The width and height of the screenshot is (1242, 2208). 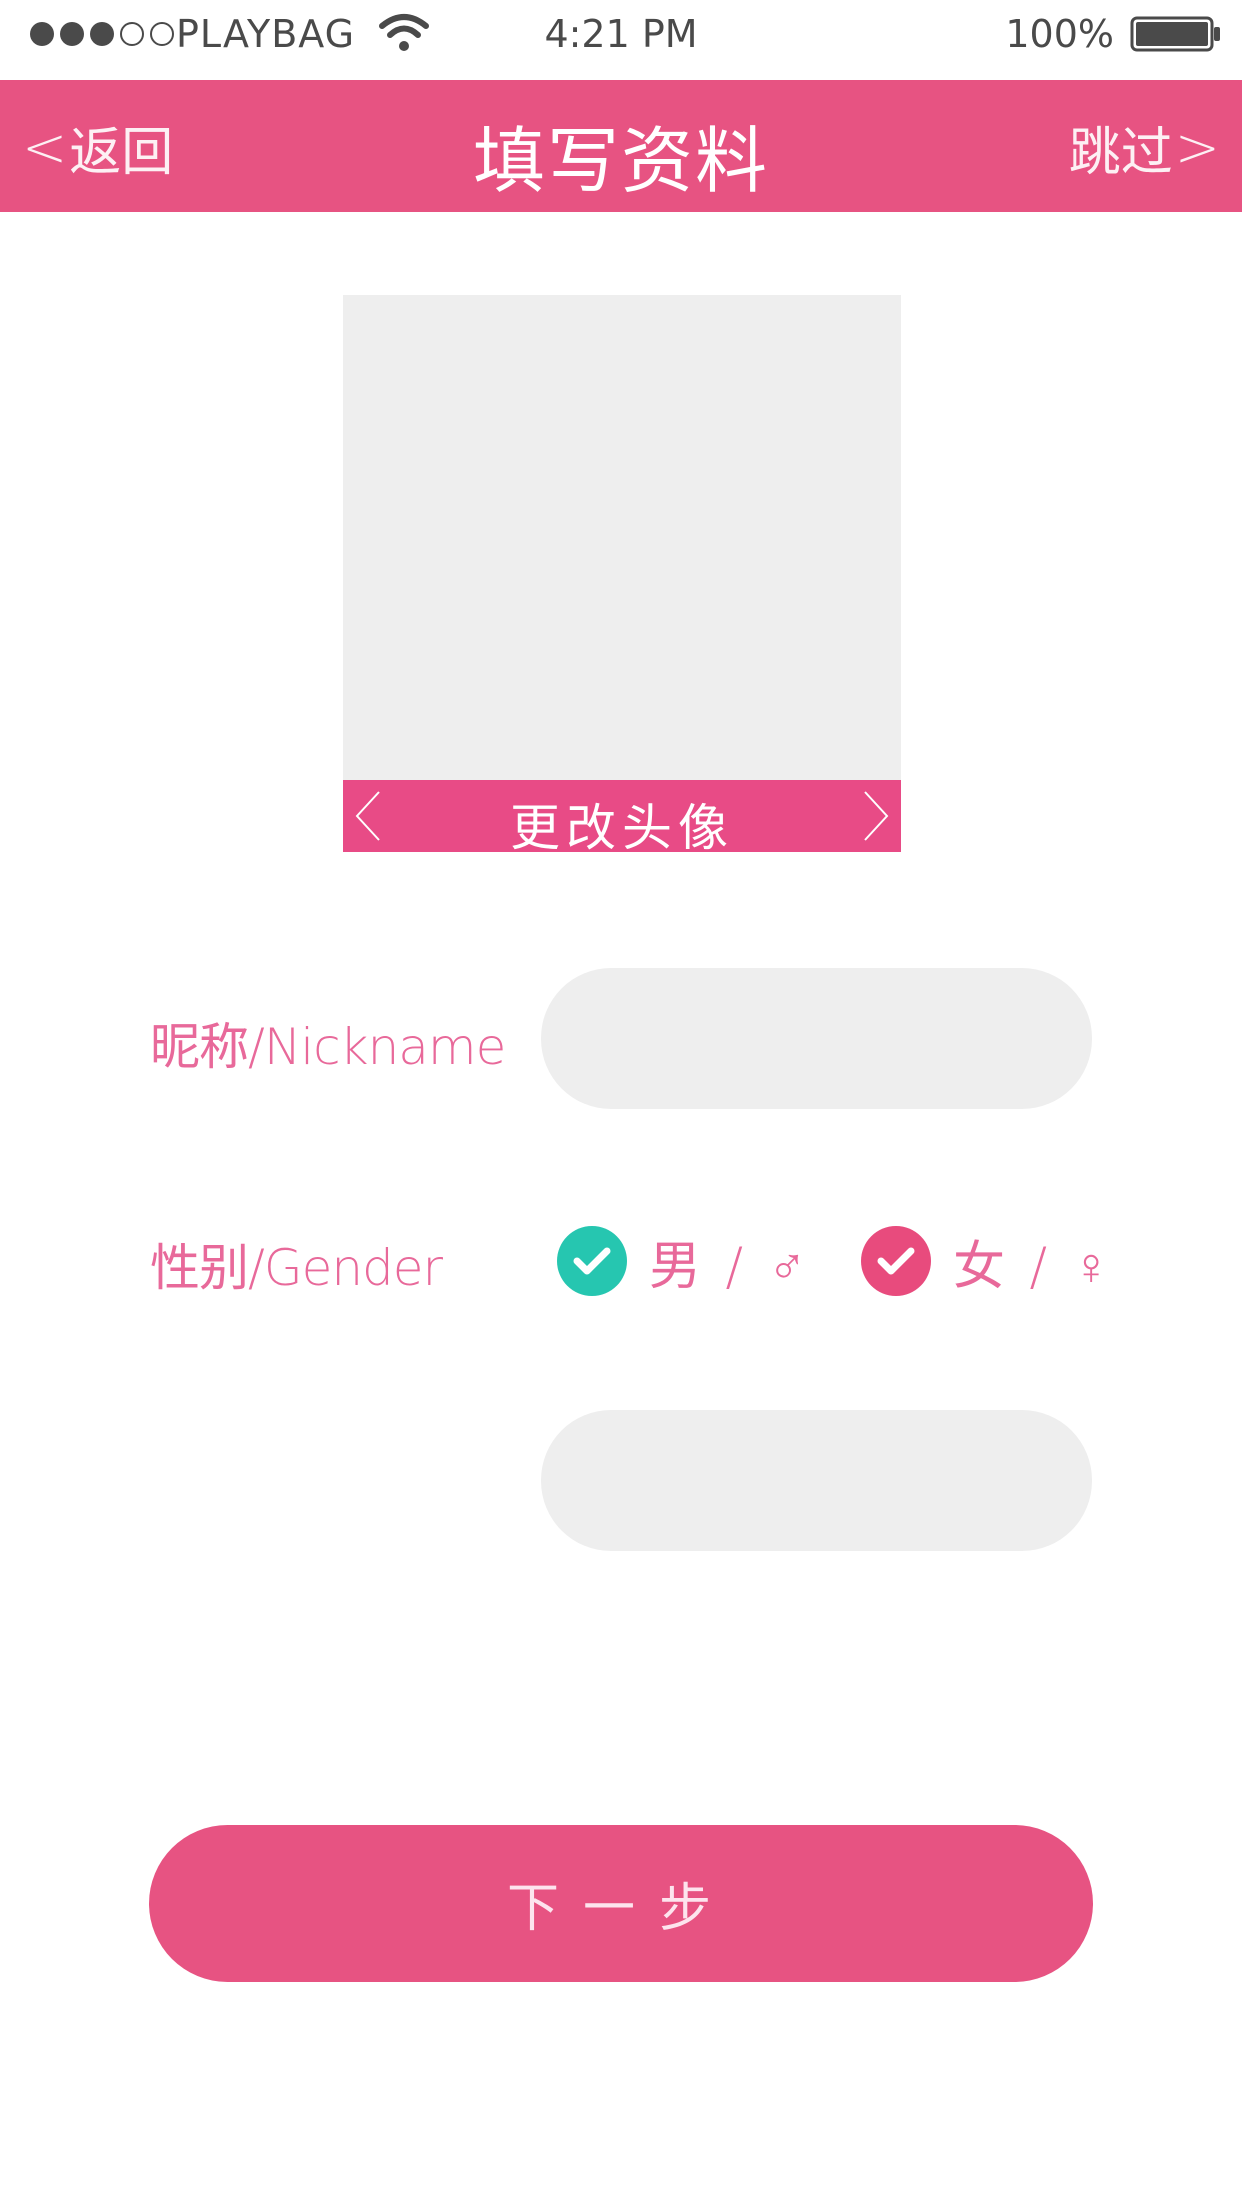 I want to click on skip-button: 跳过 >, so click(x=1144, y=147).